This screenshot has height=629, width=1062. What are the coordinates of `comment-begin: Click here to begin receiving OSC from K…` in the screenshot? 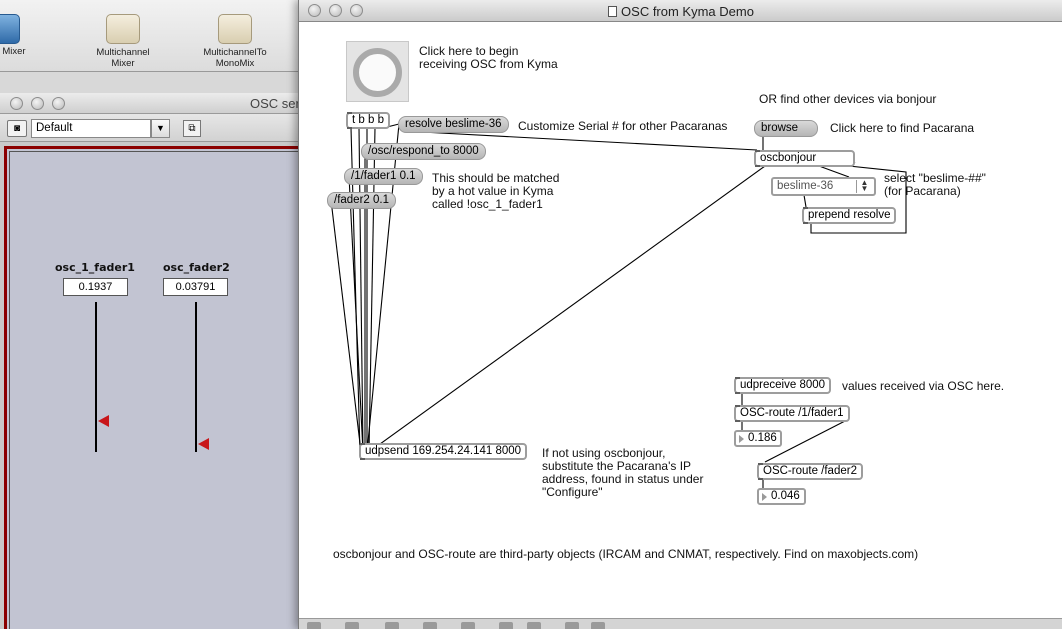 It's located at (488, 57).